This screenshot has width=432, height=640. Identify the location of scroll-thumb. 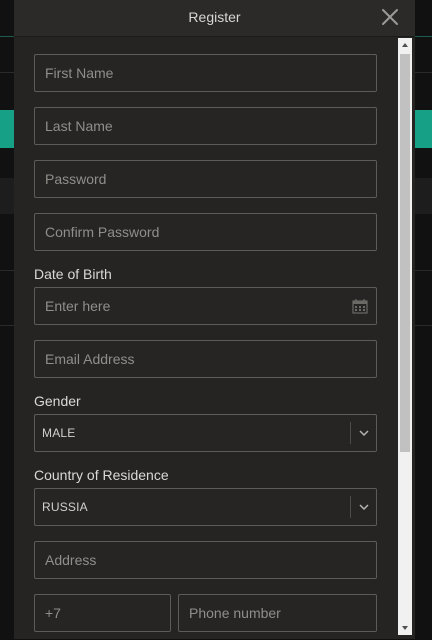
(405, 253).